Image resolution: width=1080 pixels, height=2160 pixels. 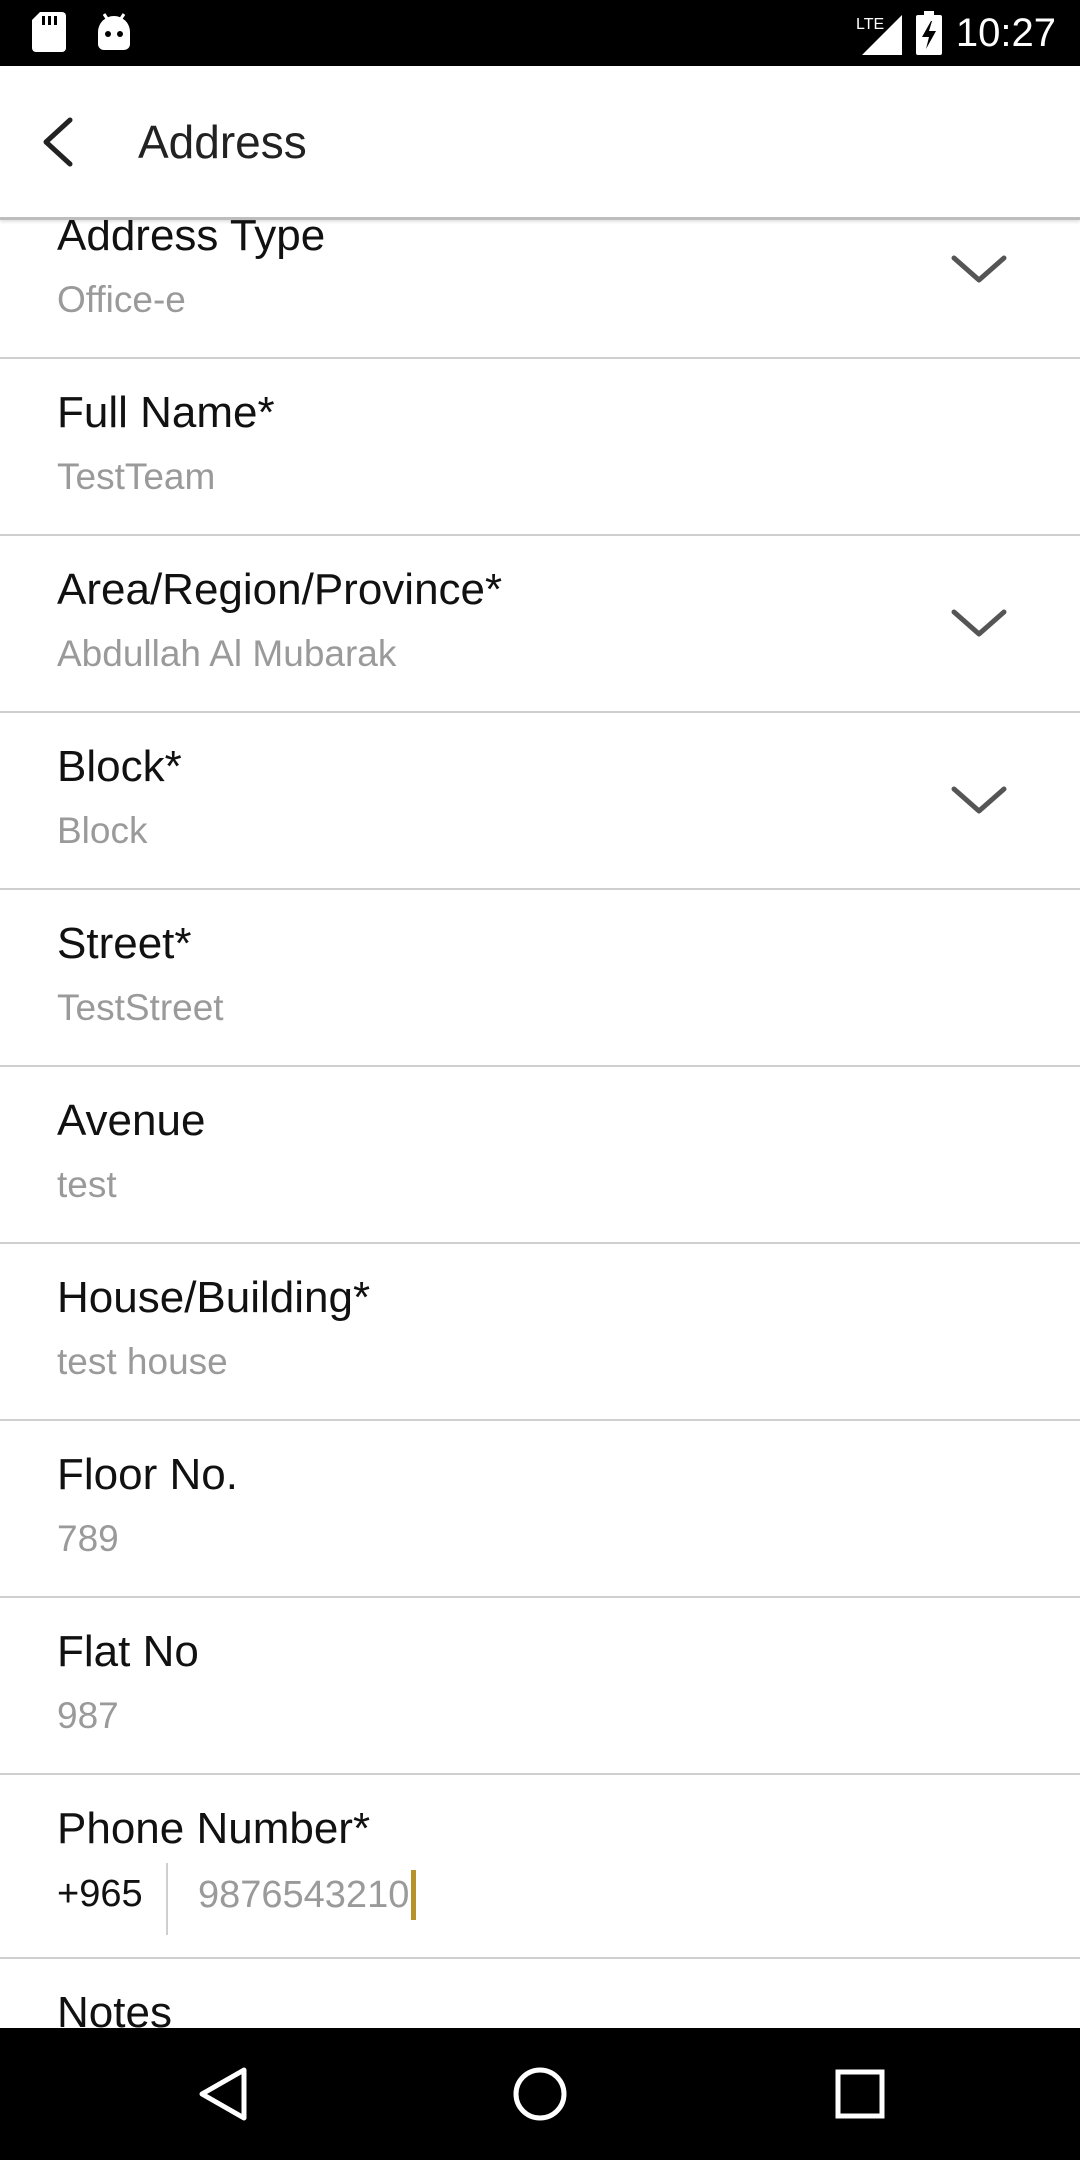 I want to click on address-type-value: Office-e, so click(x=121, y=300).